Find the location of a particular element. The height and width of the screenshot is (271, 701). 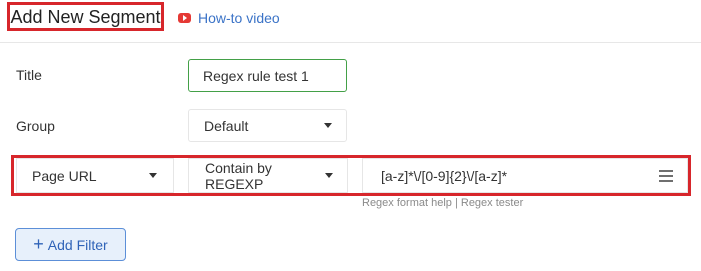

regex-tester-link: Regex tester is located at coordinates (492, 203).